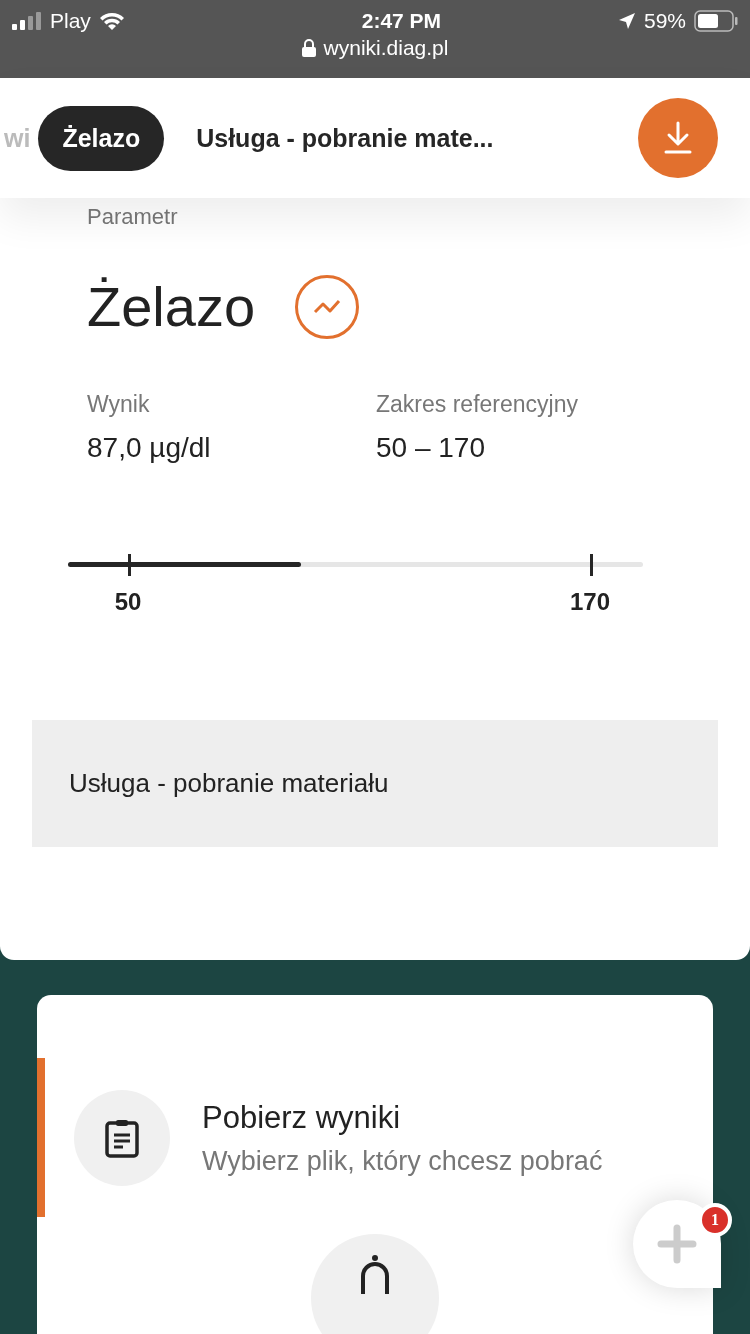 Image resolution: width=750 pixels, height=1334 pixels. What do you see at coordinates (128, 602) in the screenshot?
I see `range-low-label: 50` at bounding box center [128, 602].